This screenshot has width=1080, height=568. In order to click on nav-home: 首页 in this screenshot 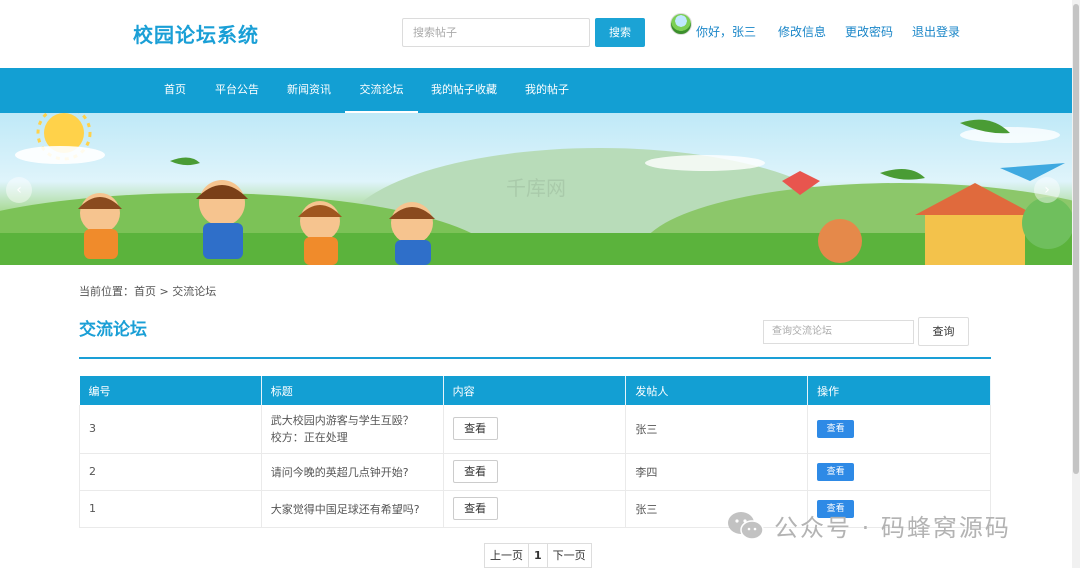, I will do `click(175, 90)`.